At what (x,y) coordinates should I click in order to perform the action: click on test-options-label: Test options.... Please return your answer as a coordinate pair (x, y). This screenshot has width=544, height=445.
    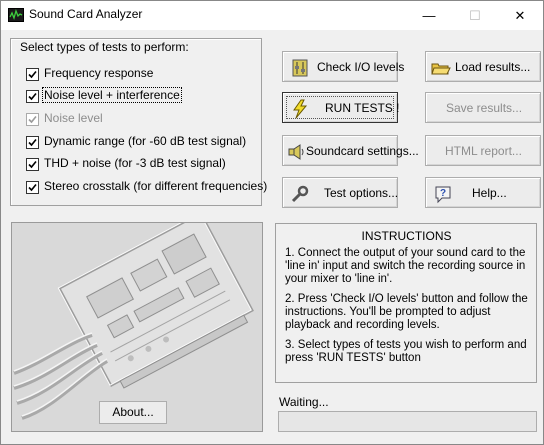
    Looking at the image, I should click on (361, 193).